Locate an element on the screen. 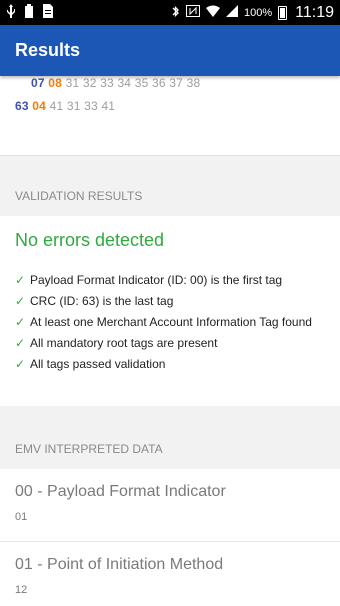  emv-item-value: 01 is located at coordinates (21, 517).